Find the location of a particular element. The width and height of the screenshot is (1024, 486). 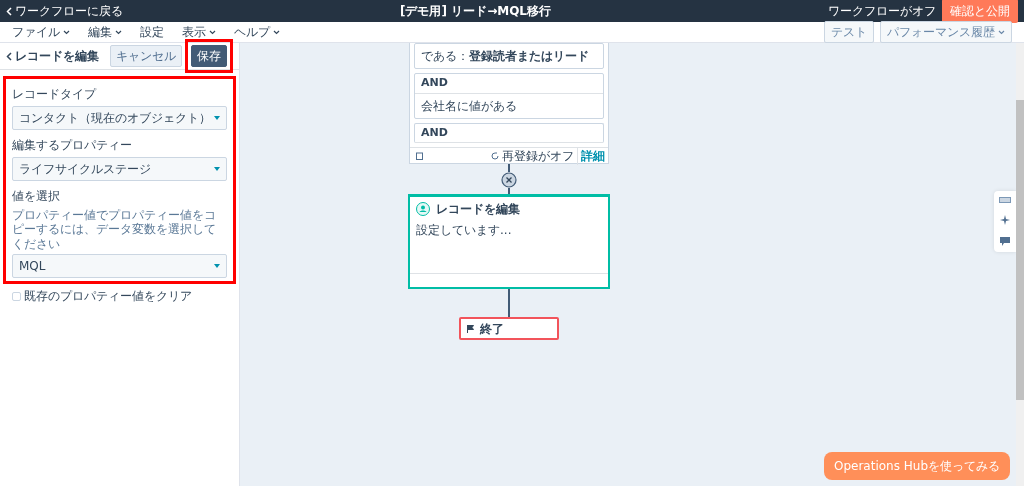

dropdown-field: コンタクト（現在のオブジェクト） is located at coordinates (119, 118).